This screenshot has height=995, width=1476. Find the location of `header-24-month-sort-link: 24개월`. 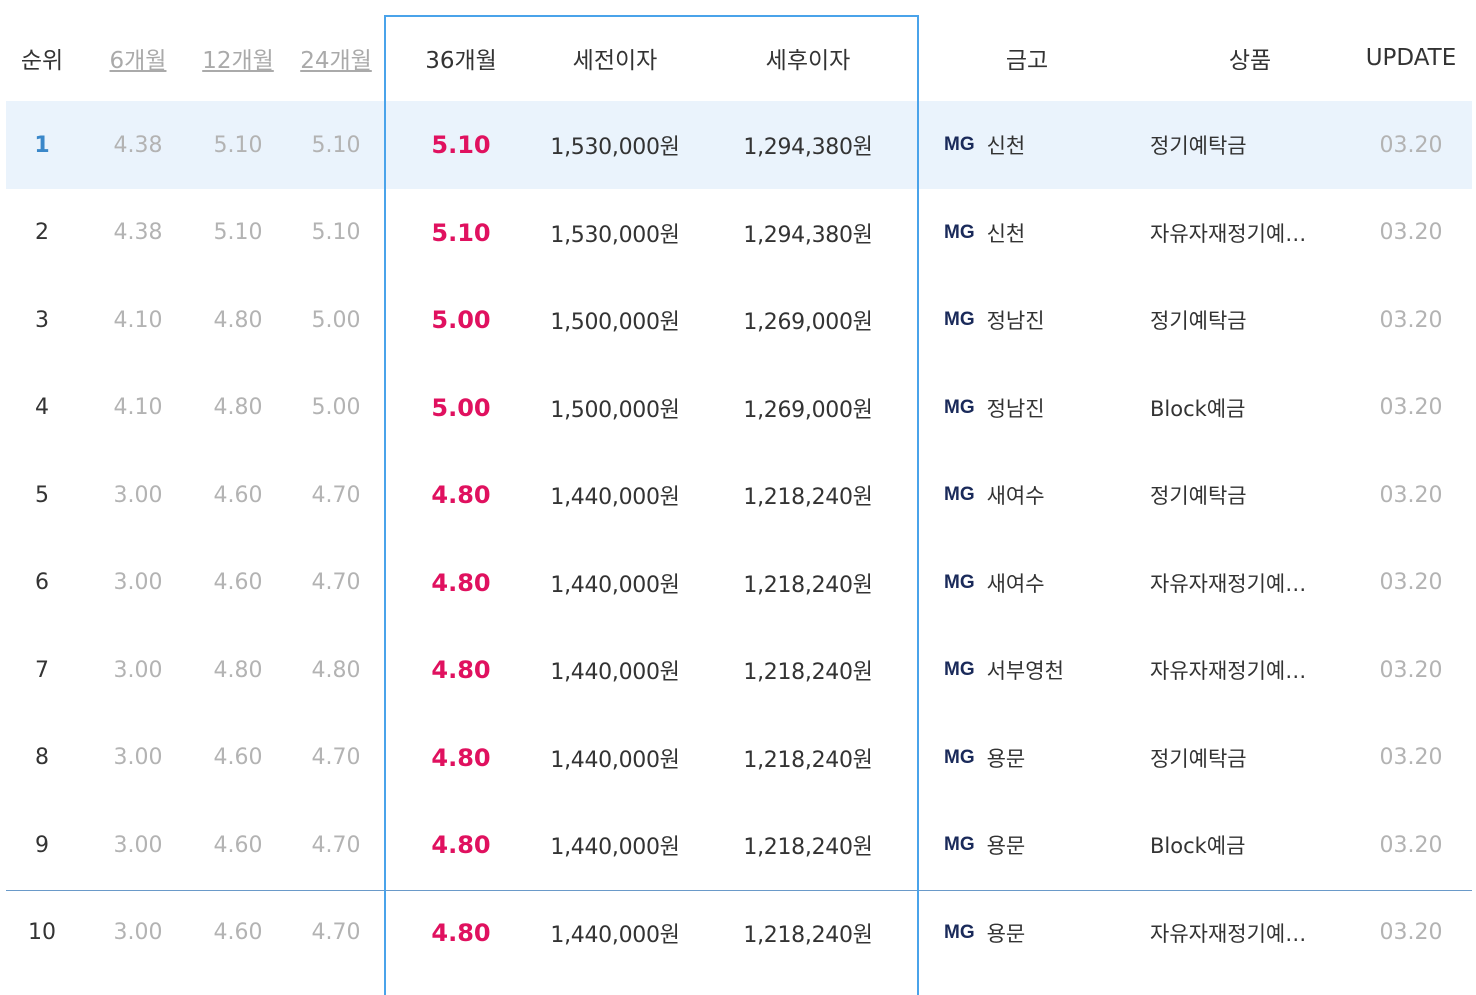

header-24-month-sort-link: 24개월 is located at coordinates (336, 58).